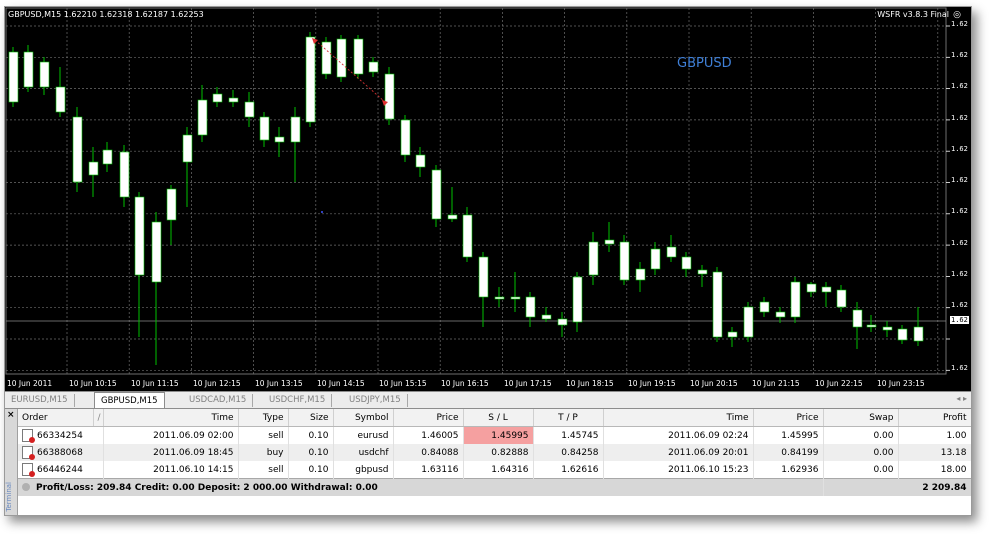 This screenshot has height=541, width=989. Describe the element at coordinates (934, 452) in the screenshot. I see `profit: 13.18` at that location.